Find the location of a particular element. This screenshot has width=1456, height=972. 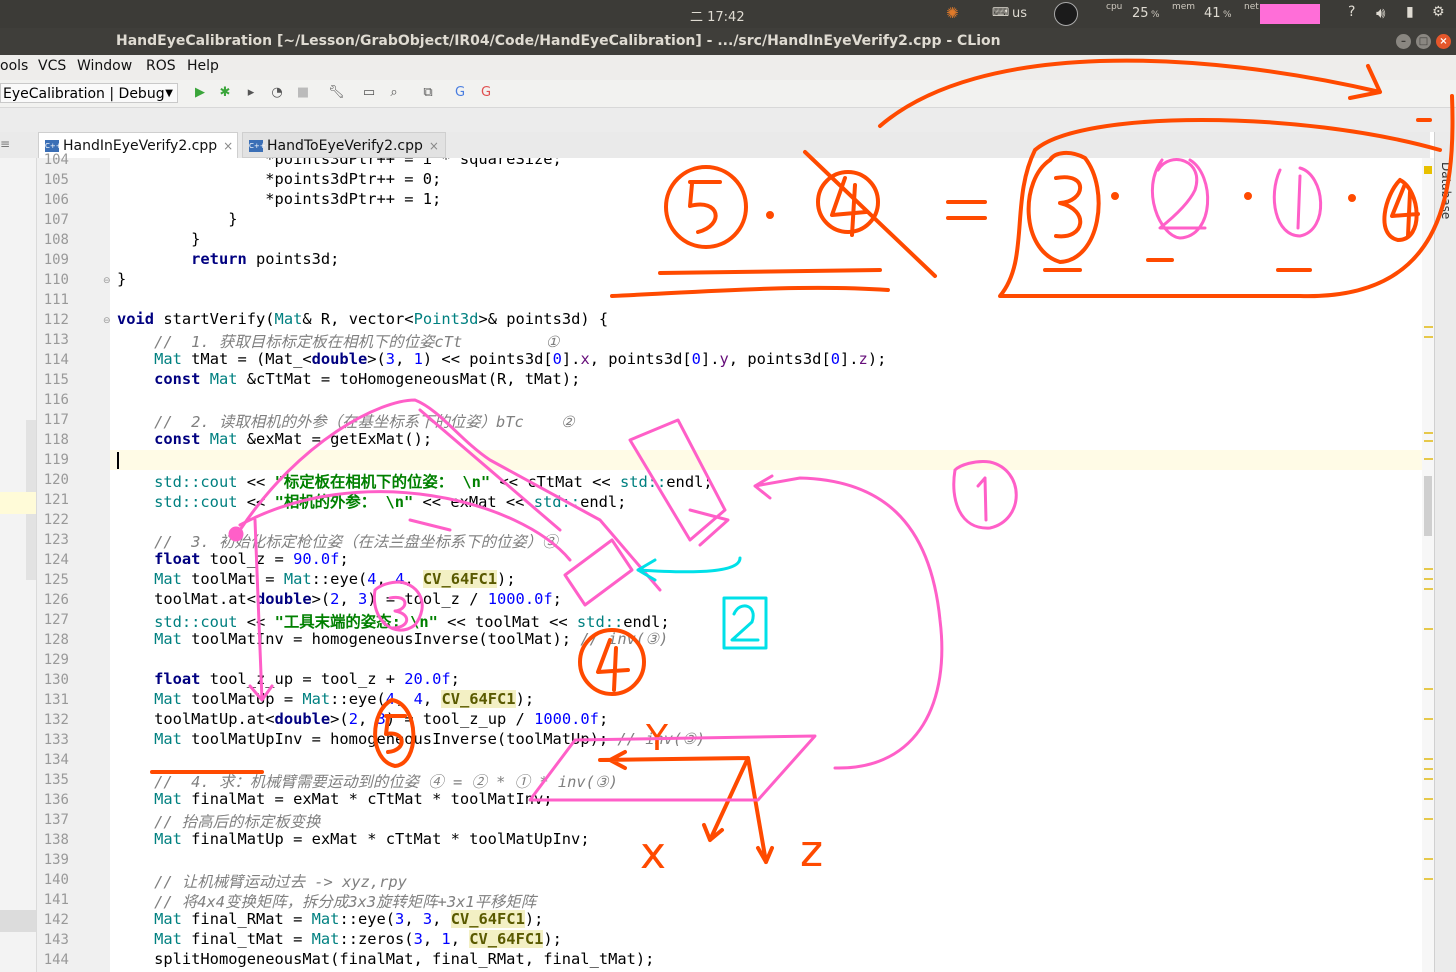

top-arc-arrow is located at coordinates (1130, 93).